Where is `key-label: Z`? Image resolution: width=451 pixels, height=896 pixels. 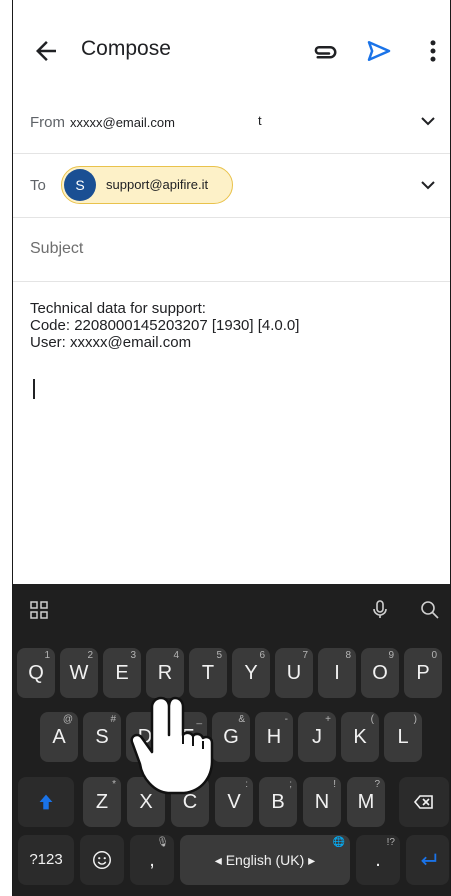
key-label: Z is located at coordinates (102, 802).